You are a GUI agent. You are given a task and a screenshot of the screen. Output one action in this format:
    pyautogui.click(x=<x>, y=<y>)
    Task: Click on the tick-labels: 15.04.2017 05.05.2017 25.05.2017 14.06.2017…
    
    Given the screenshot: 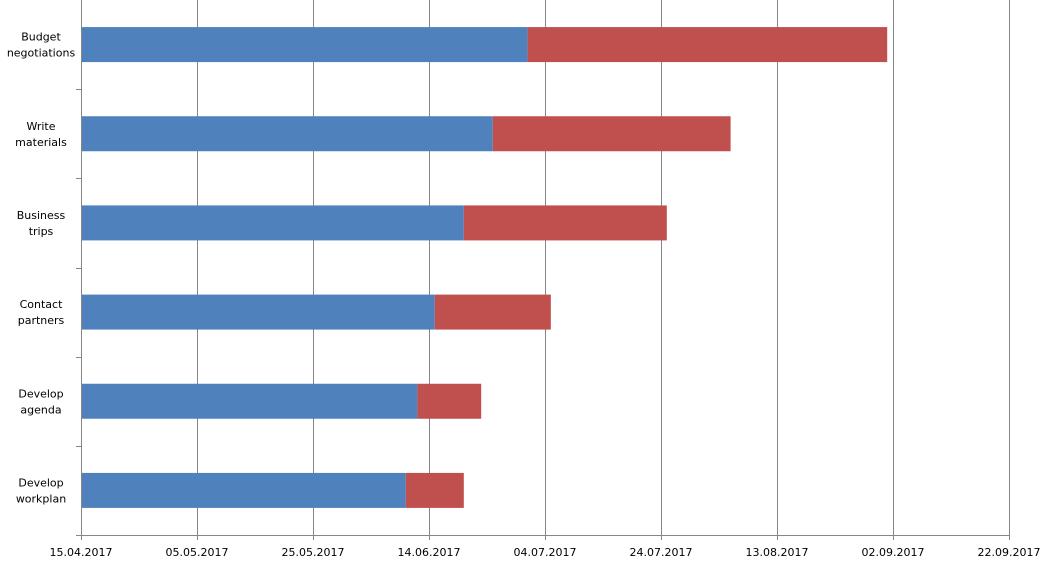 What is the action you would take?
    pyautogui.click(x=545, y=552)
    